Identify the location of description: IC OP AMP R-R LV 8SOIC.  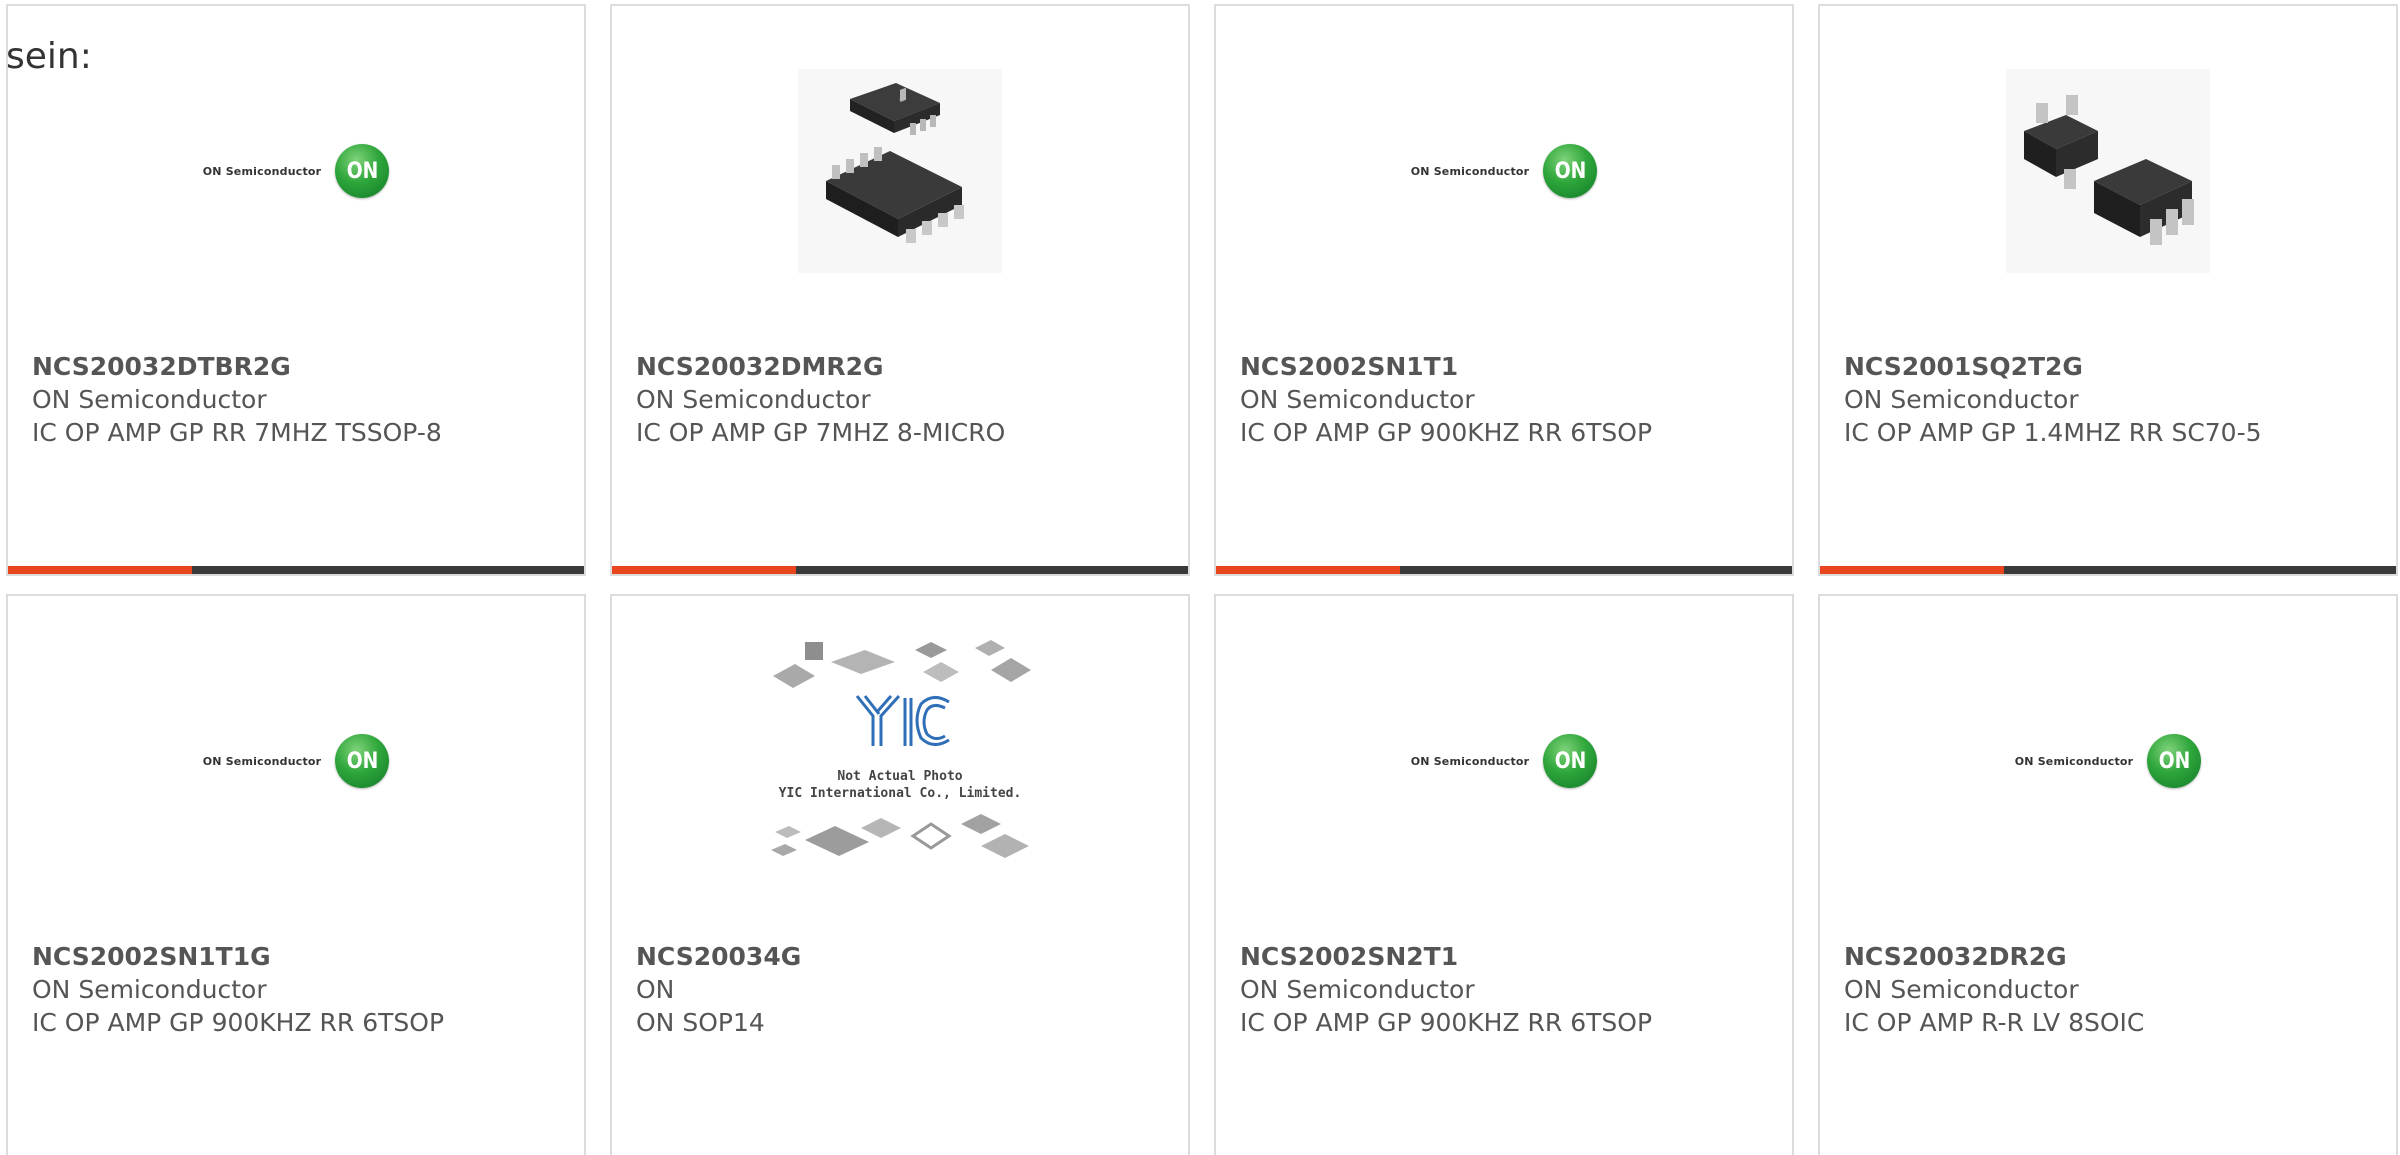
(1994, 1022).